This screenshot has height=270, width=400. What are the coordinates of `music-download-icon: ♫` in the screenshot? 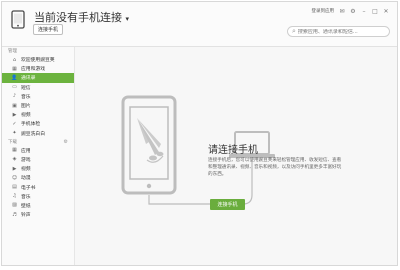 It's located at (14, 196).